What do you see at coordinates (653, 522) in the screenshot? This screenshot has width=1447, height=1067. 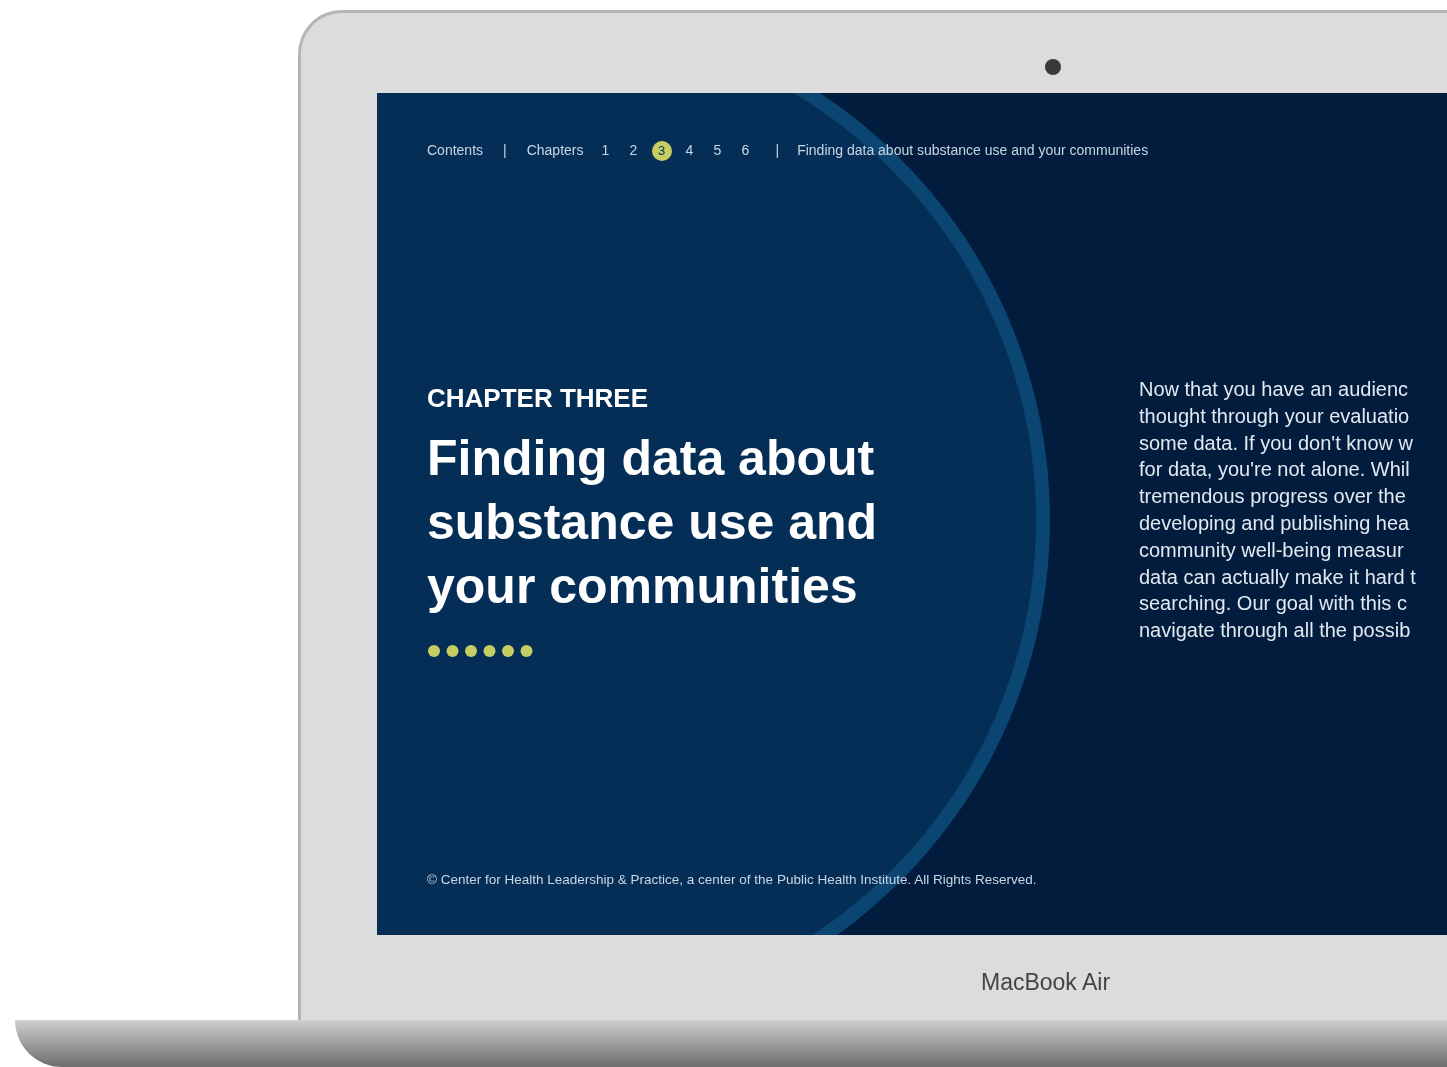 I see `chapter-title: Finding data about substance use and your communities` at bounding box center [653, 522].